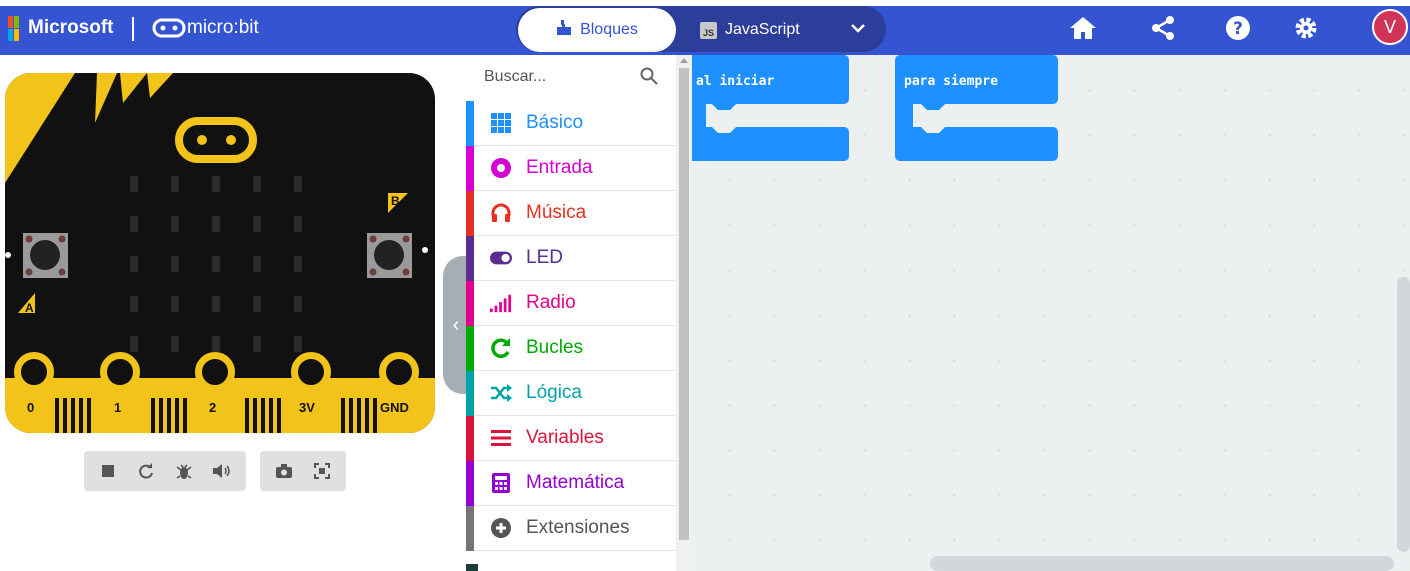  What do you see at coordinates (684, 60) in the screenshot?
I see `scroll-up-arrow-icon` at bounding box center [684, 60].